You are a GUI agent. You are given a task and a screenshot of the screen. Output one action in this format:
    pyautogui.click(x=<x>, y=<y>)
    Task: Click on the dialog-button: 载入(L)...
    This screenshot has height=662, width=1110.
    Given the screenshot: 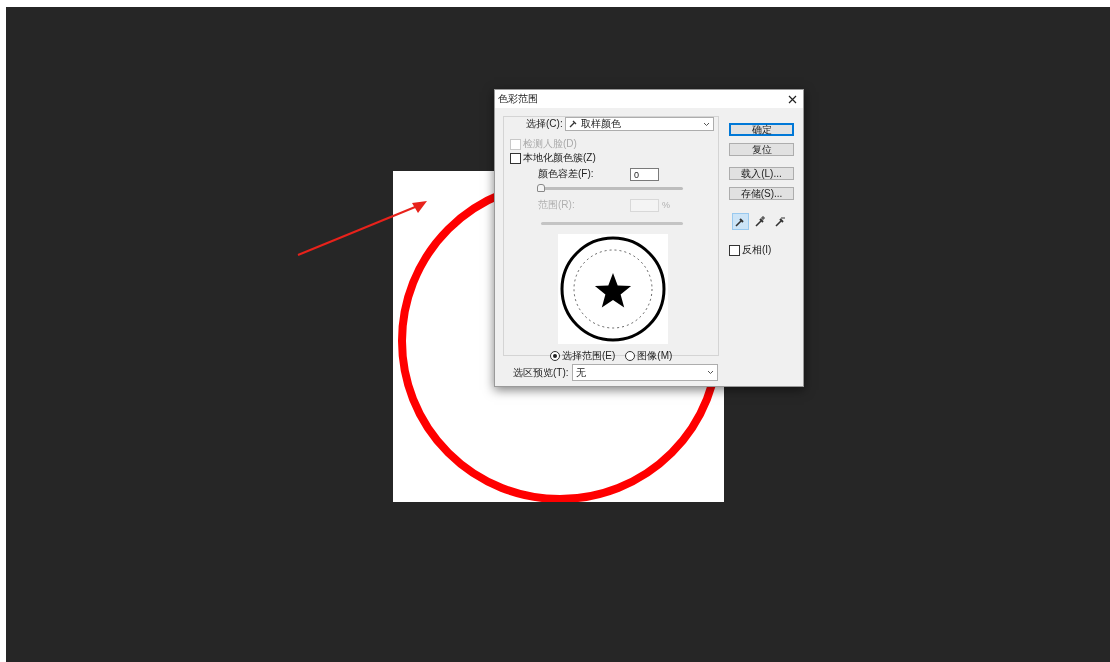 What is the action you would take?
    pyautogui.click(x=761, y=173)
    